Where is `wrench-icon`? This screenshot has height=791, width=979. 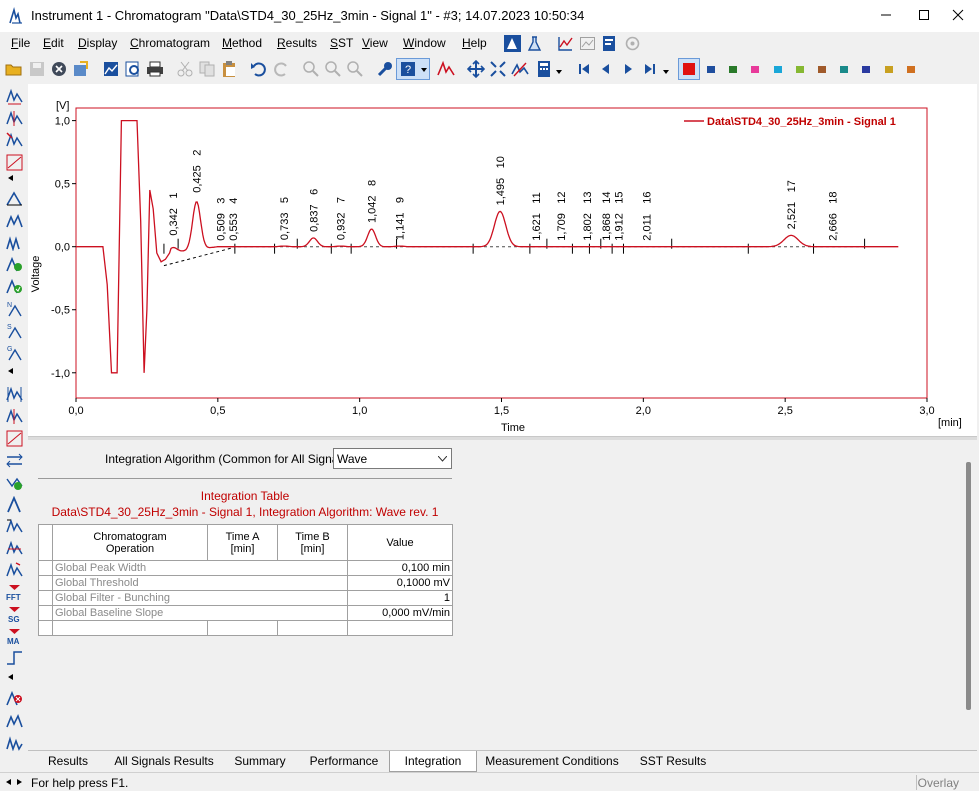 wrench-icon is located at coordinates (385, 69).